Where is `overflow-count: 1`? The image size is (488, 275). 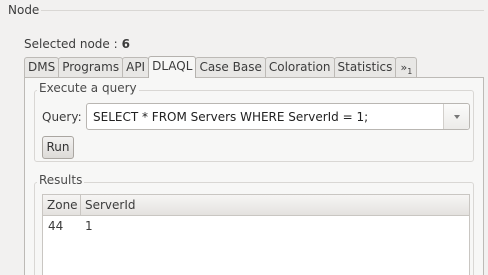 overflow-count: 1 is located at coordinates (410, 72).